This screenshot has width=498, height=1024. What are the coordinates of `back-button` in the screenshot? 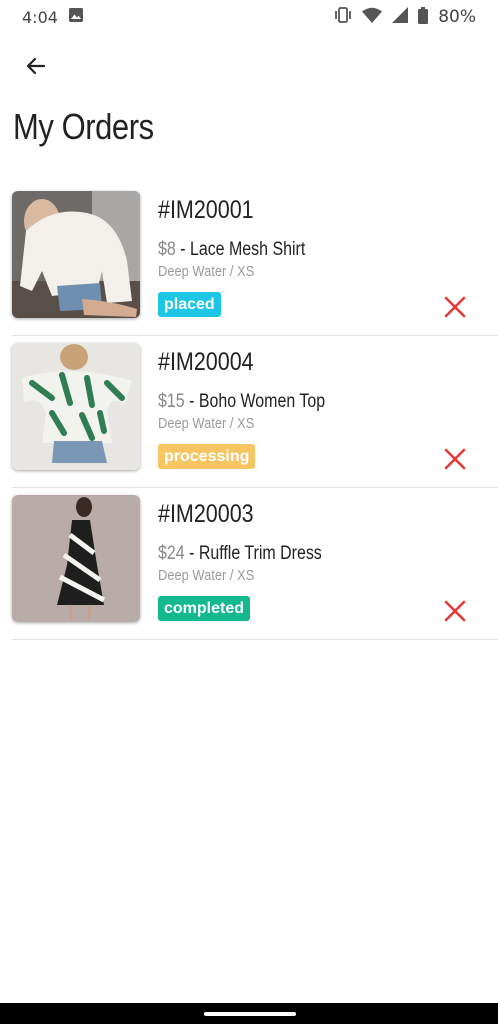 It's located at (36, 66).